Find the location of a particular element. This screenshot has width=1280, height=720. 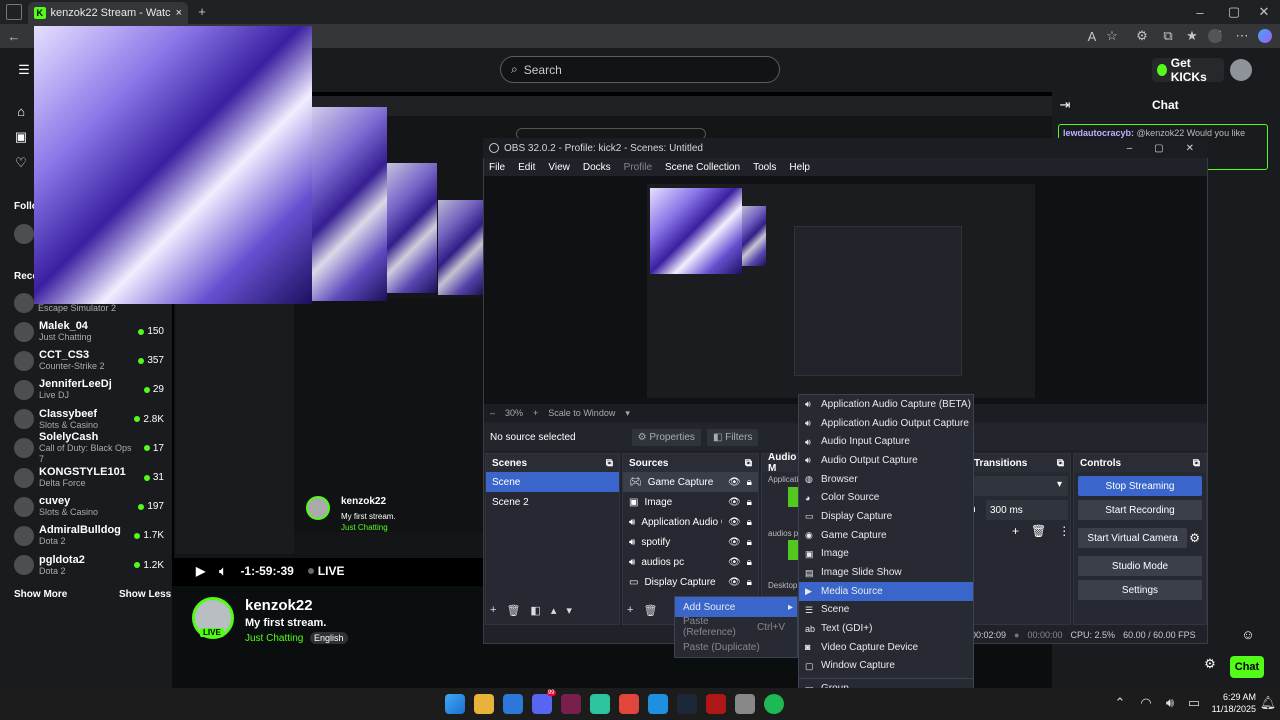

profile-avatar is located at coordinates (1215, 36).